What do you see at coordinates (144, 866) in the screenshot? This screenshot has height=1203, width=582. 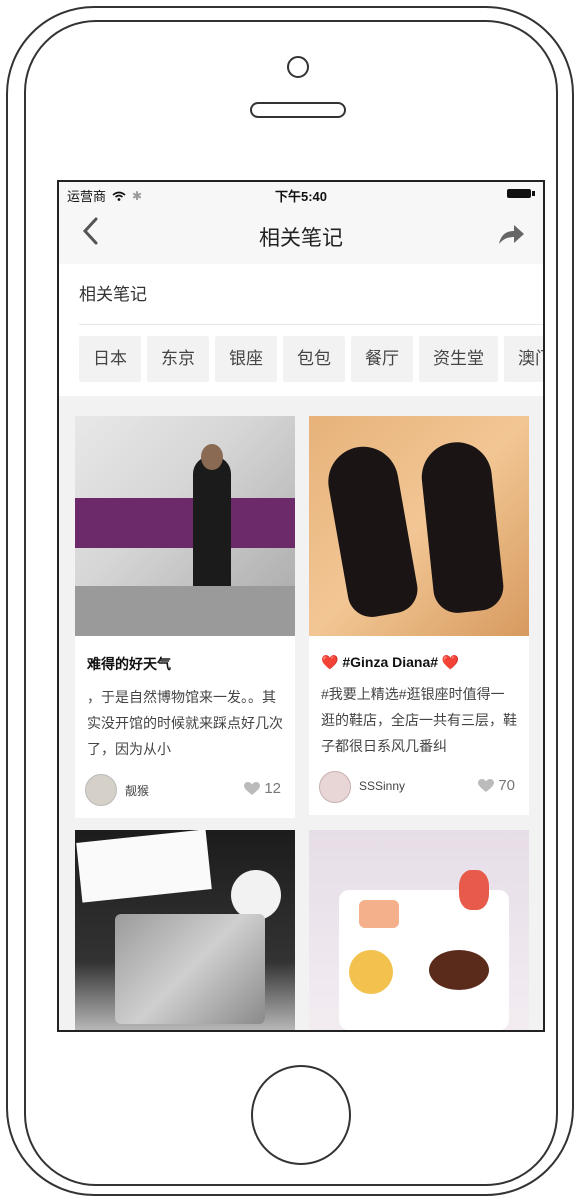 I see `paper-card` at bounding box center [144, 866].